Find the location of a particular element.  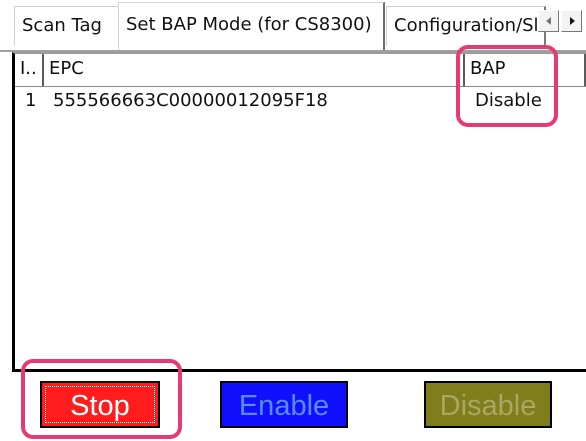

bap-column-header: BAP is located at coordinates (525, 70).